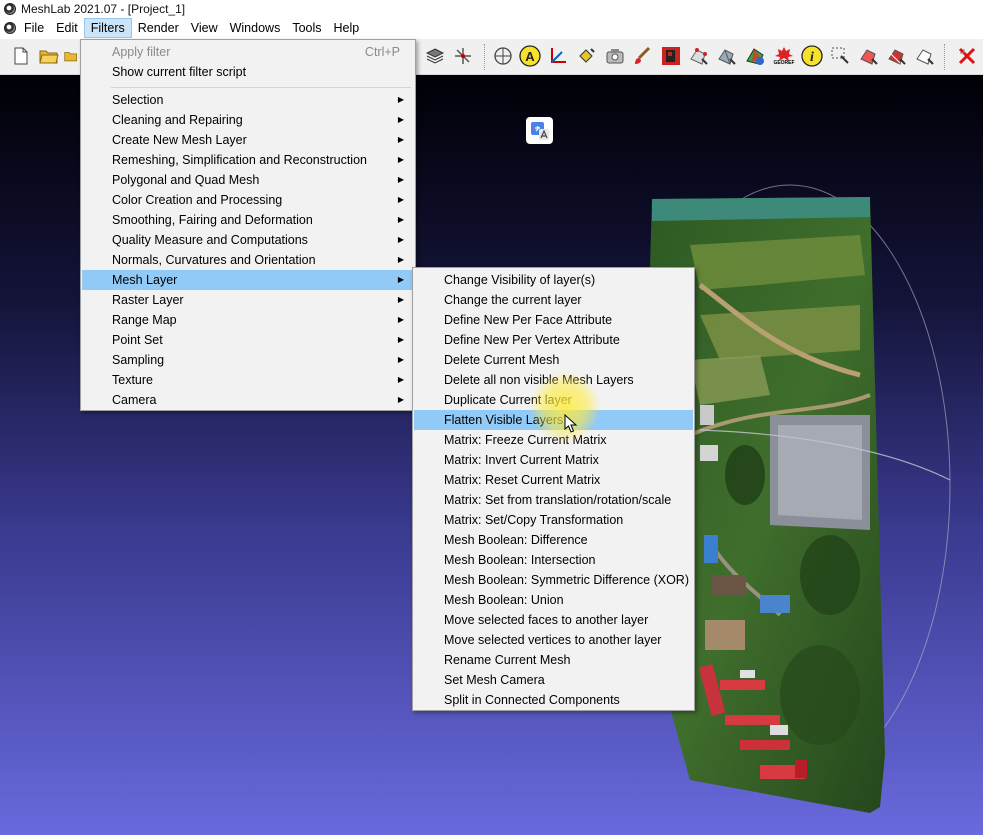  I want to click on select-polygon-icon, so click(897, 56).